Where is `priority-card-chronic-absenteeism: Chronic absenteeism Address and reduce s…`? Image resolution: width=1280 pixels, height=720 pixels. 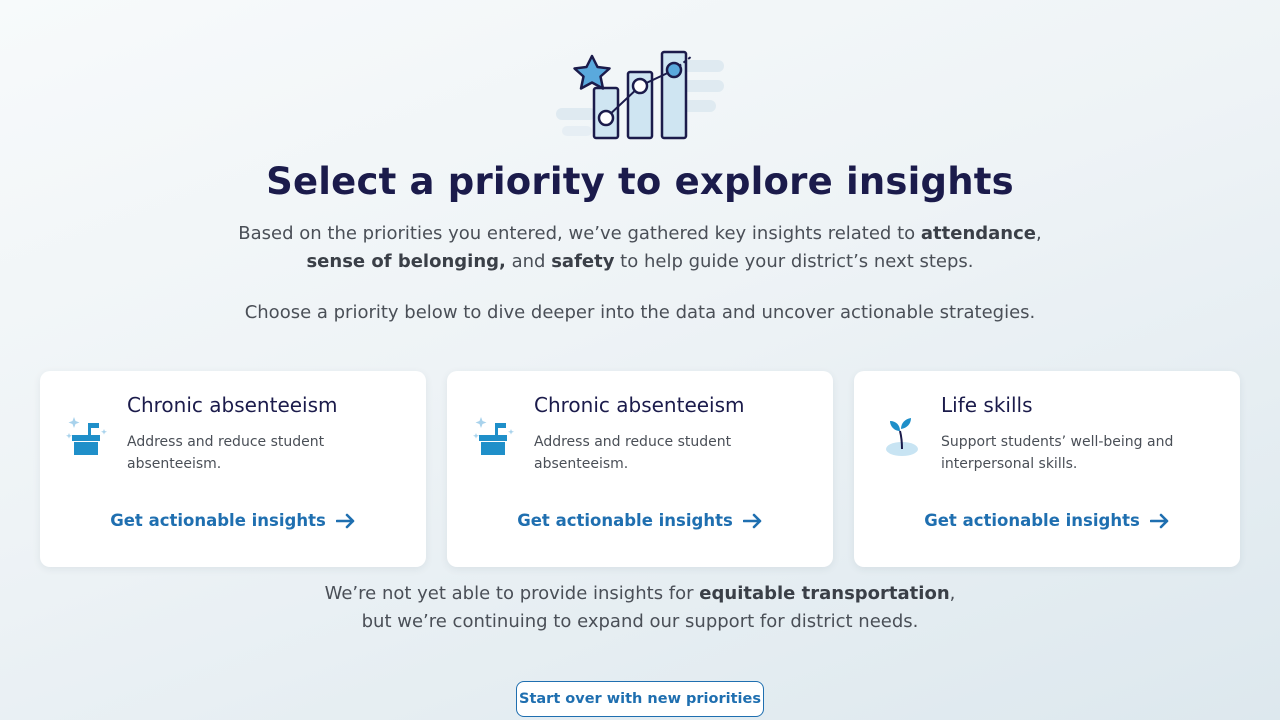 priority-card-chronic-absenteeism: Chronic absenteeism Address and reduce s… is located at coordinates (233, 469).